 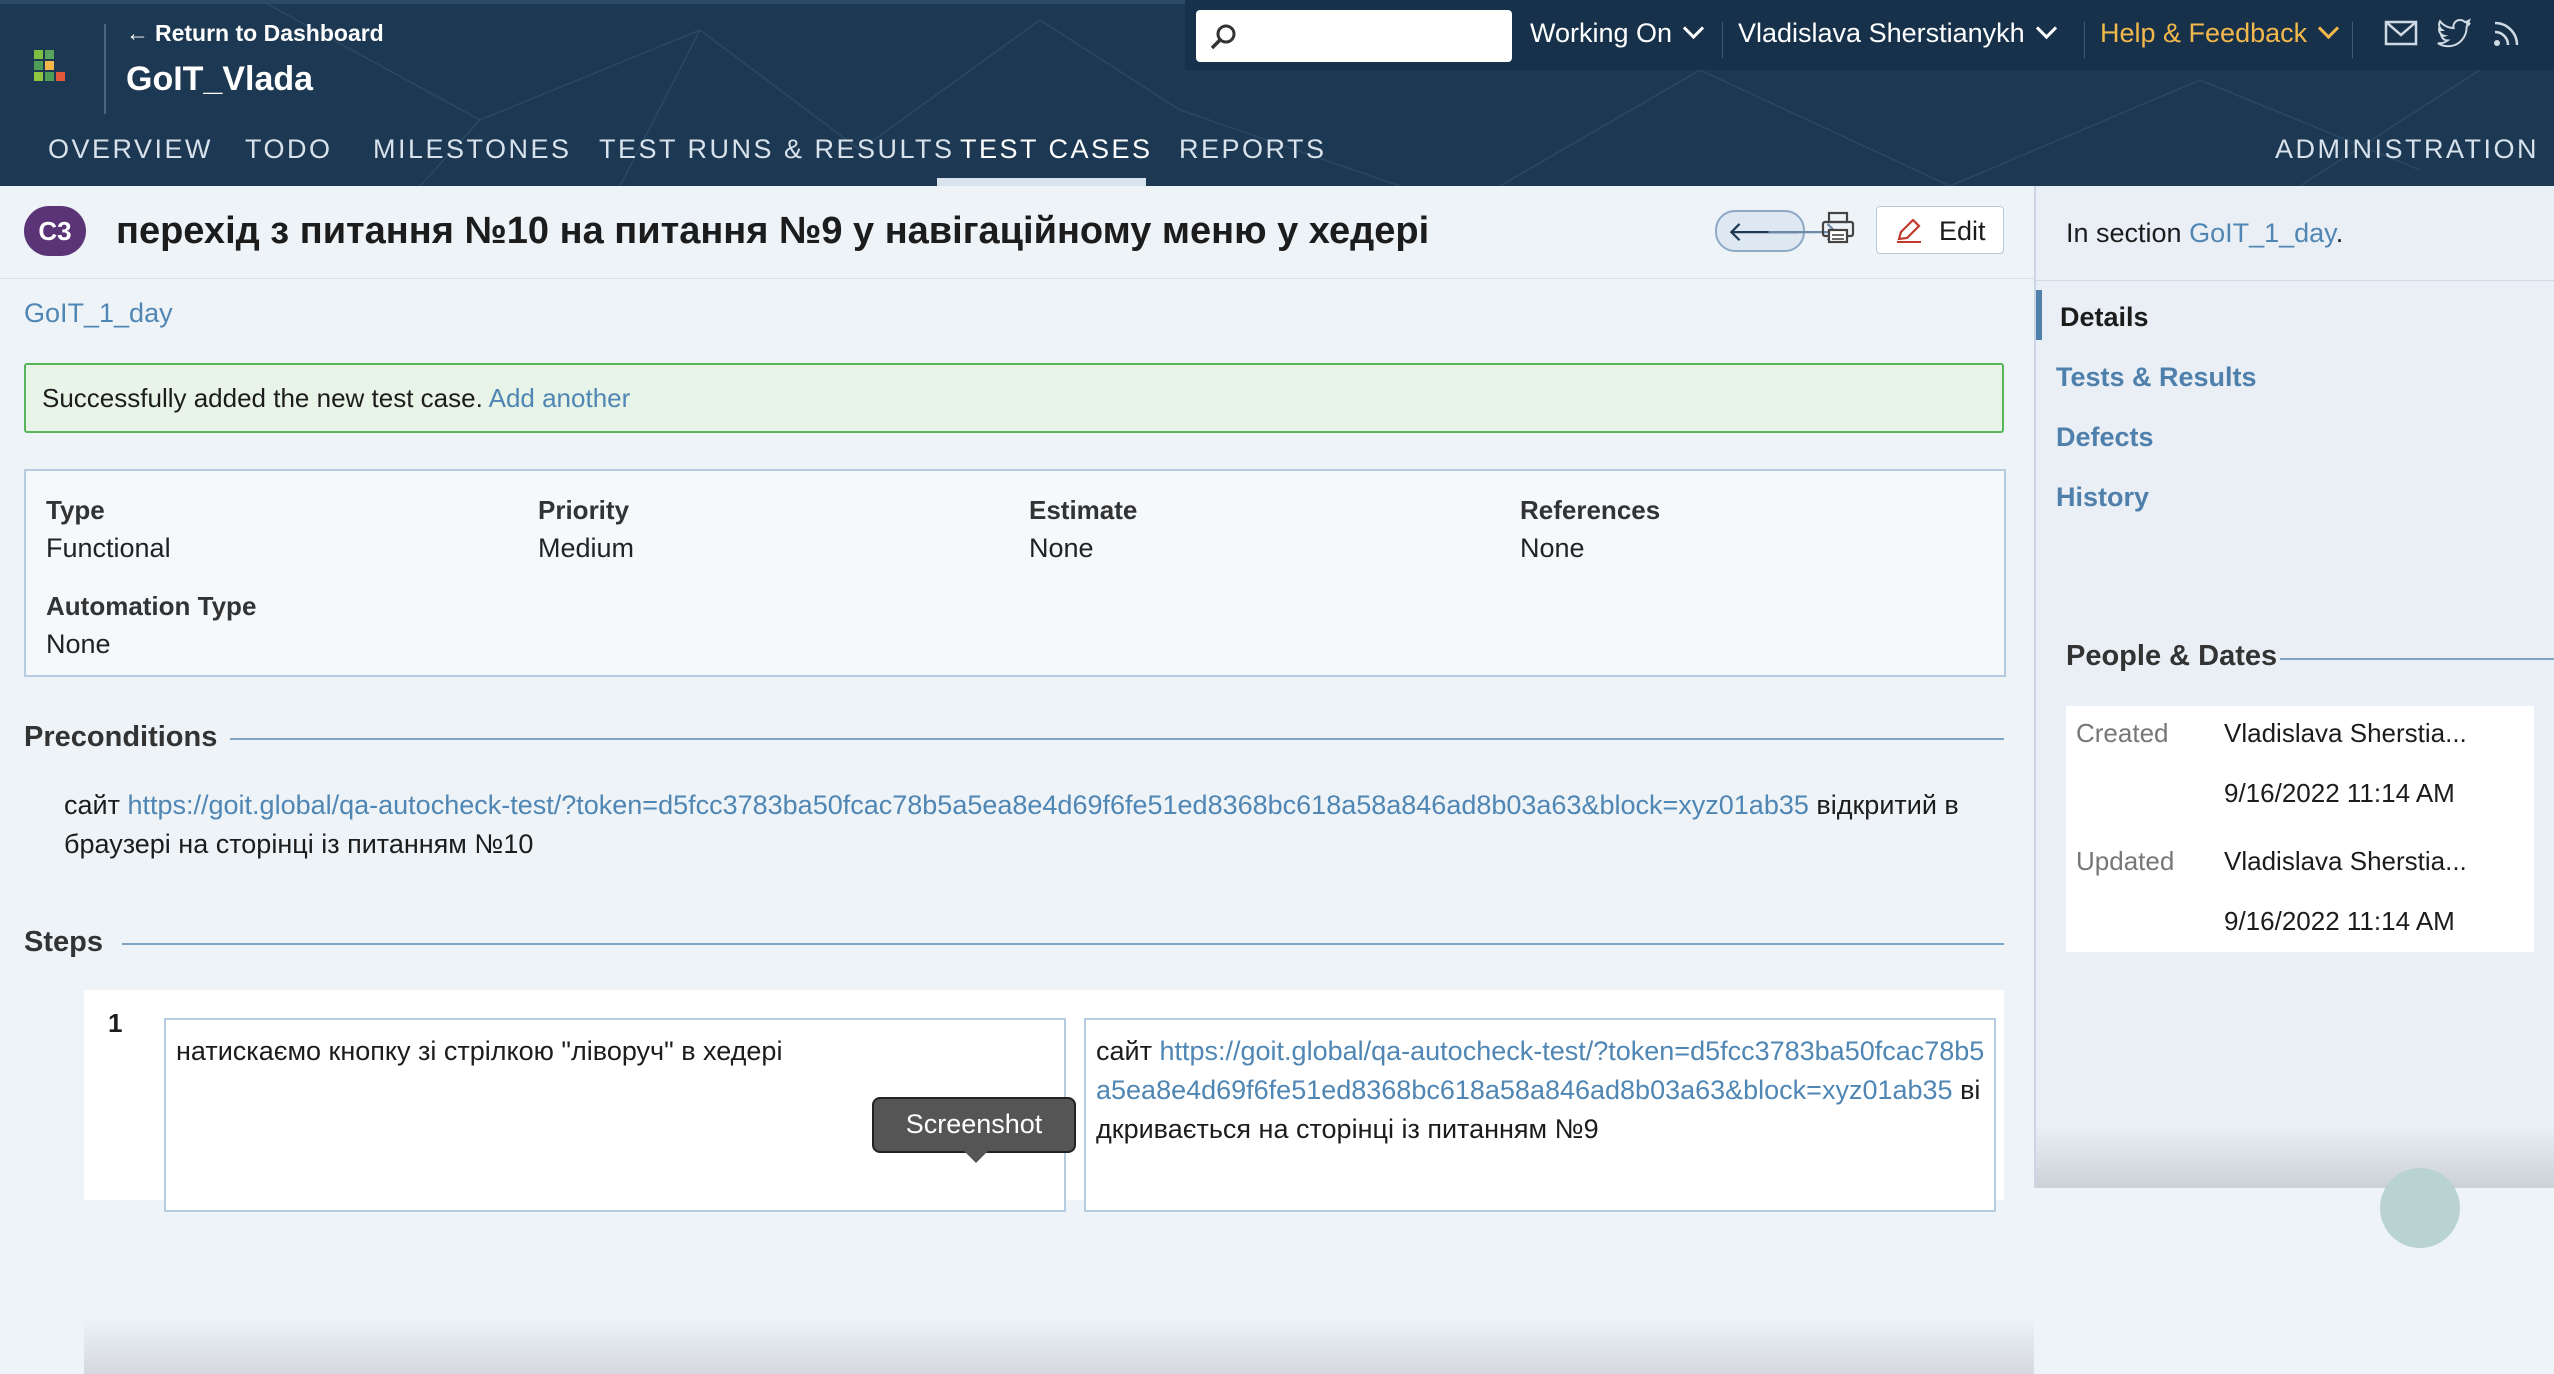 I want to click on edit-label: Edit, so click(x=1962, y=231).